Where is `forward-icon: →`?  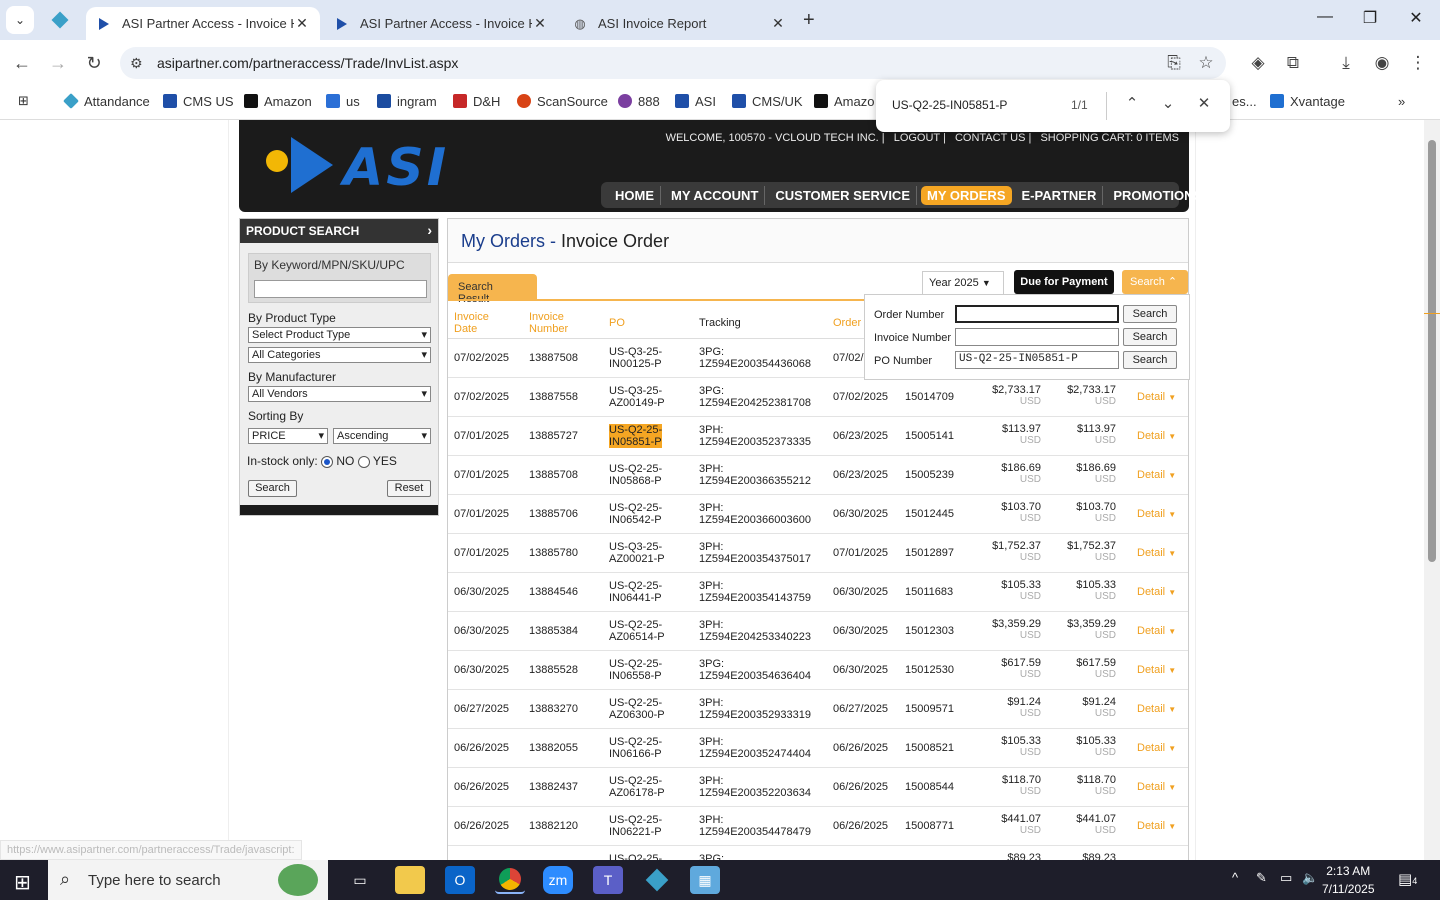
forward-icon: → is located at coordinates (58, 63).